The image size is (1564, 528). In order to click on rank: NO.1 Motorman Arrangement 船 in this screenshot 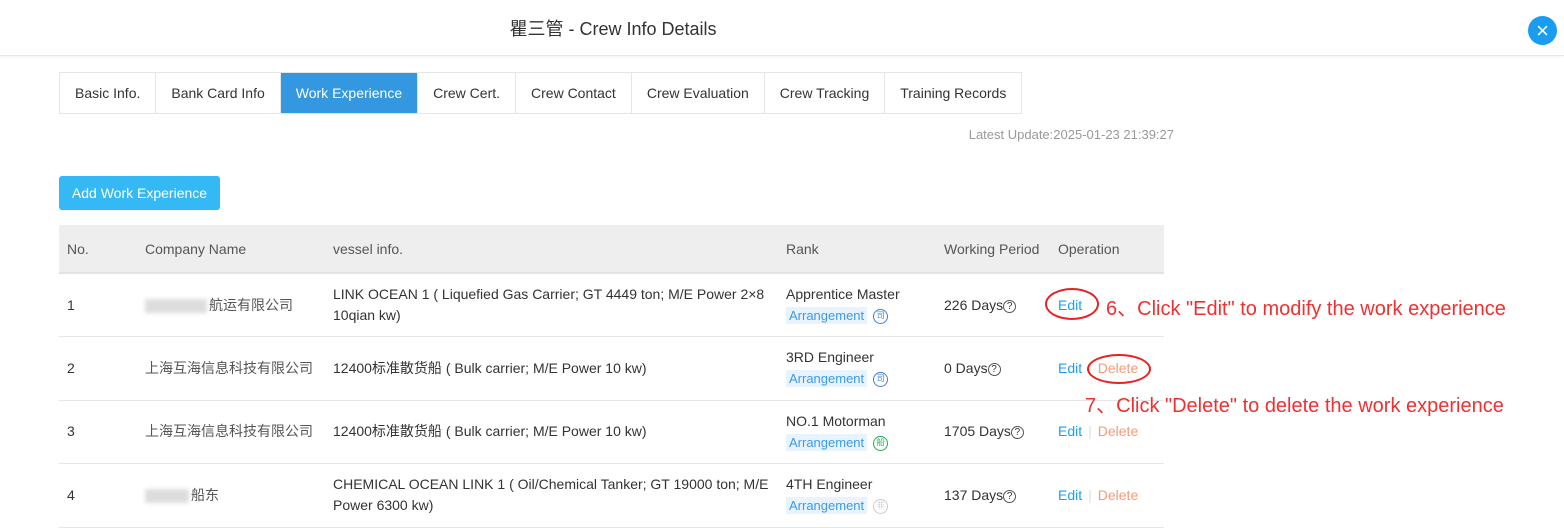, I will do `click(857, 432)`.